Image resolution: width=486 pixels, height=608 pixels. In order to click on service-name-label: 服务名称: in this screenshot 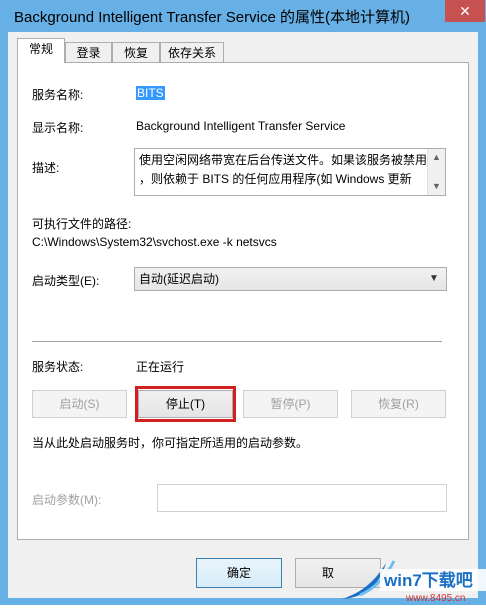, I will do `click(58, 95)`.